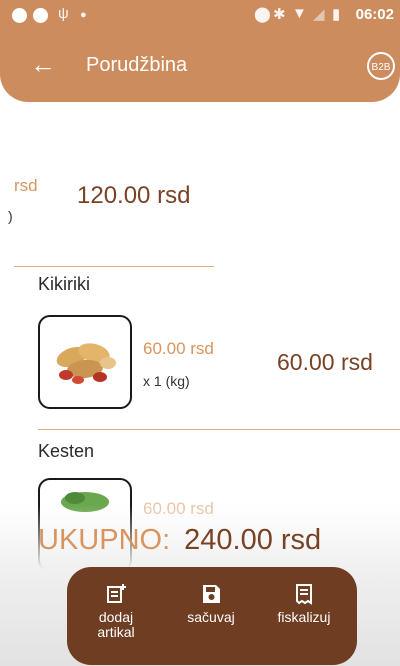 This screenshot has width=400, height=666. What do you see at coordinates (253, 540) in the screenshot?
I see `total-value: 240.00 rsd` at bounding box center [253, 540].